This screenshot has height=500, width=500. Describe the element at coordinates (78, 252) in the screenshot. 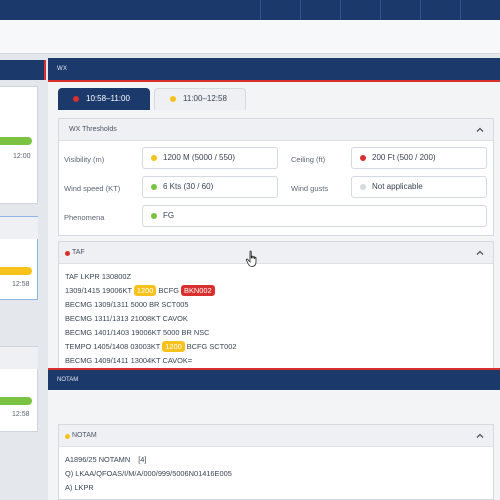

I see `section-title: TAF` at that location.